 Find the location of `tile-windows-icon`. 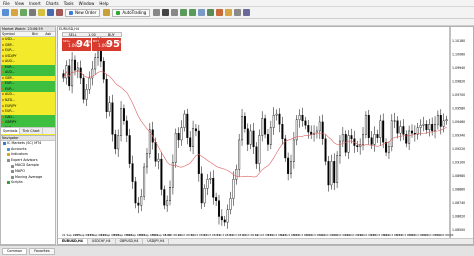

tile-windows-icon is located at coordinates (202, 12).